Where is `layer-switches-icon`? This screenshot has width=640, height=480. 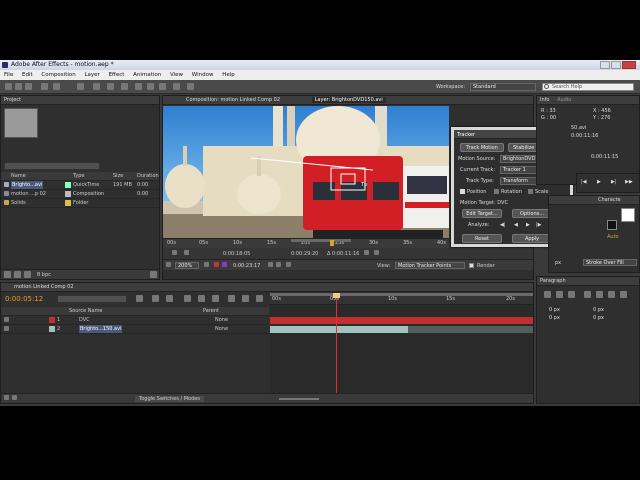 layer-switches-icon is located at coordinates (6, 397).